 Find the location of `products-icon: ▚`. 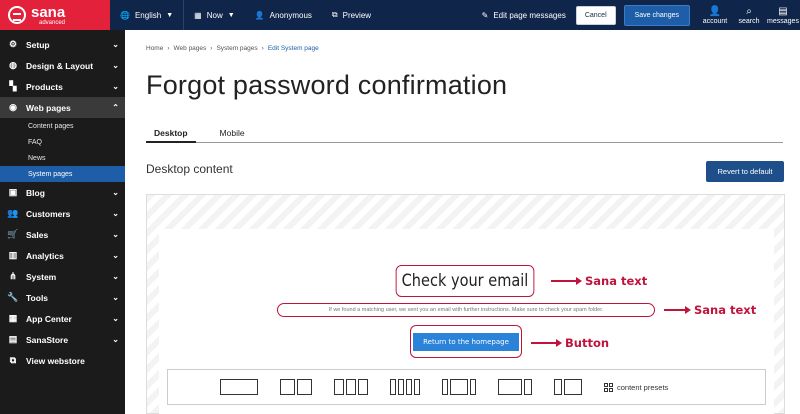

products-icon: ▚ is located at coordinates (13, 86).